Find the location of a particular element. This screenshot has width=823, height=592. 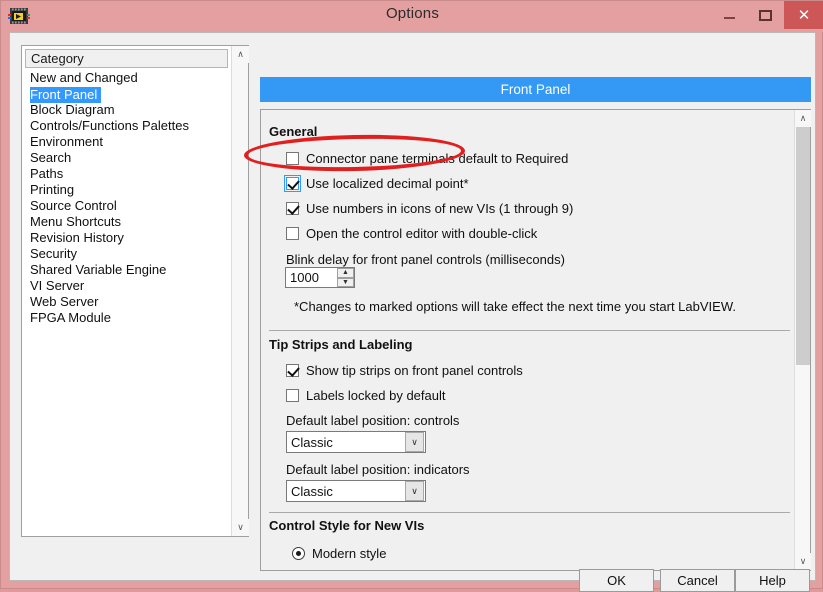

spinner-value: 1000 is located at coordinates (311, 277).